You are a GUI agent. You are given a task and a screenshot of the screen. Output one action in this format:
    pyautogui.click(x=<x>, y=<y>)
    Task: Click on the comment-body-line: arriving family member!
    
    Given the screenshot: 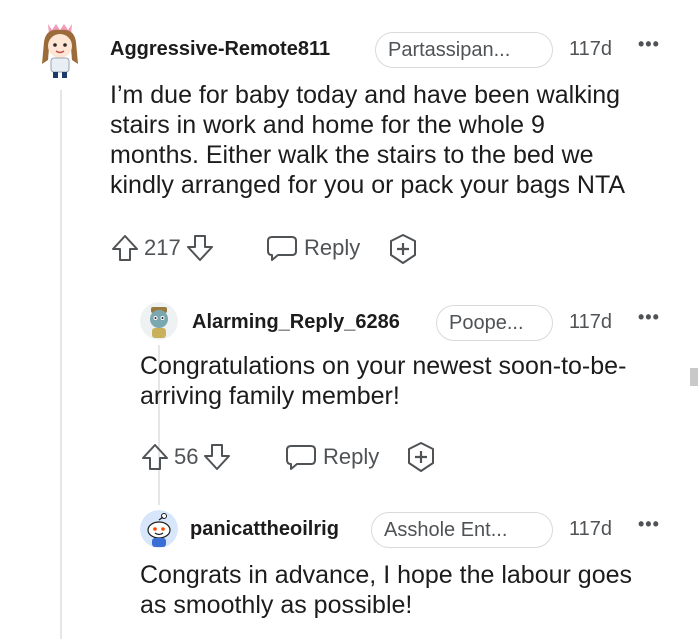 What is the action you would take?
    pyautogui.click(x=270, y=396)
    